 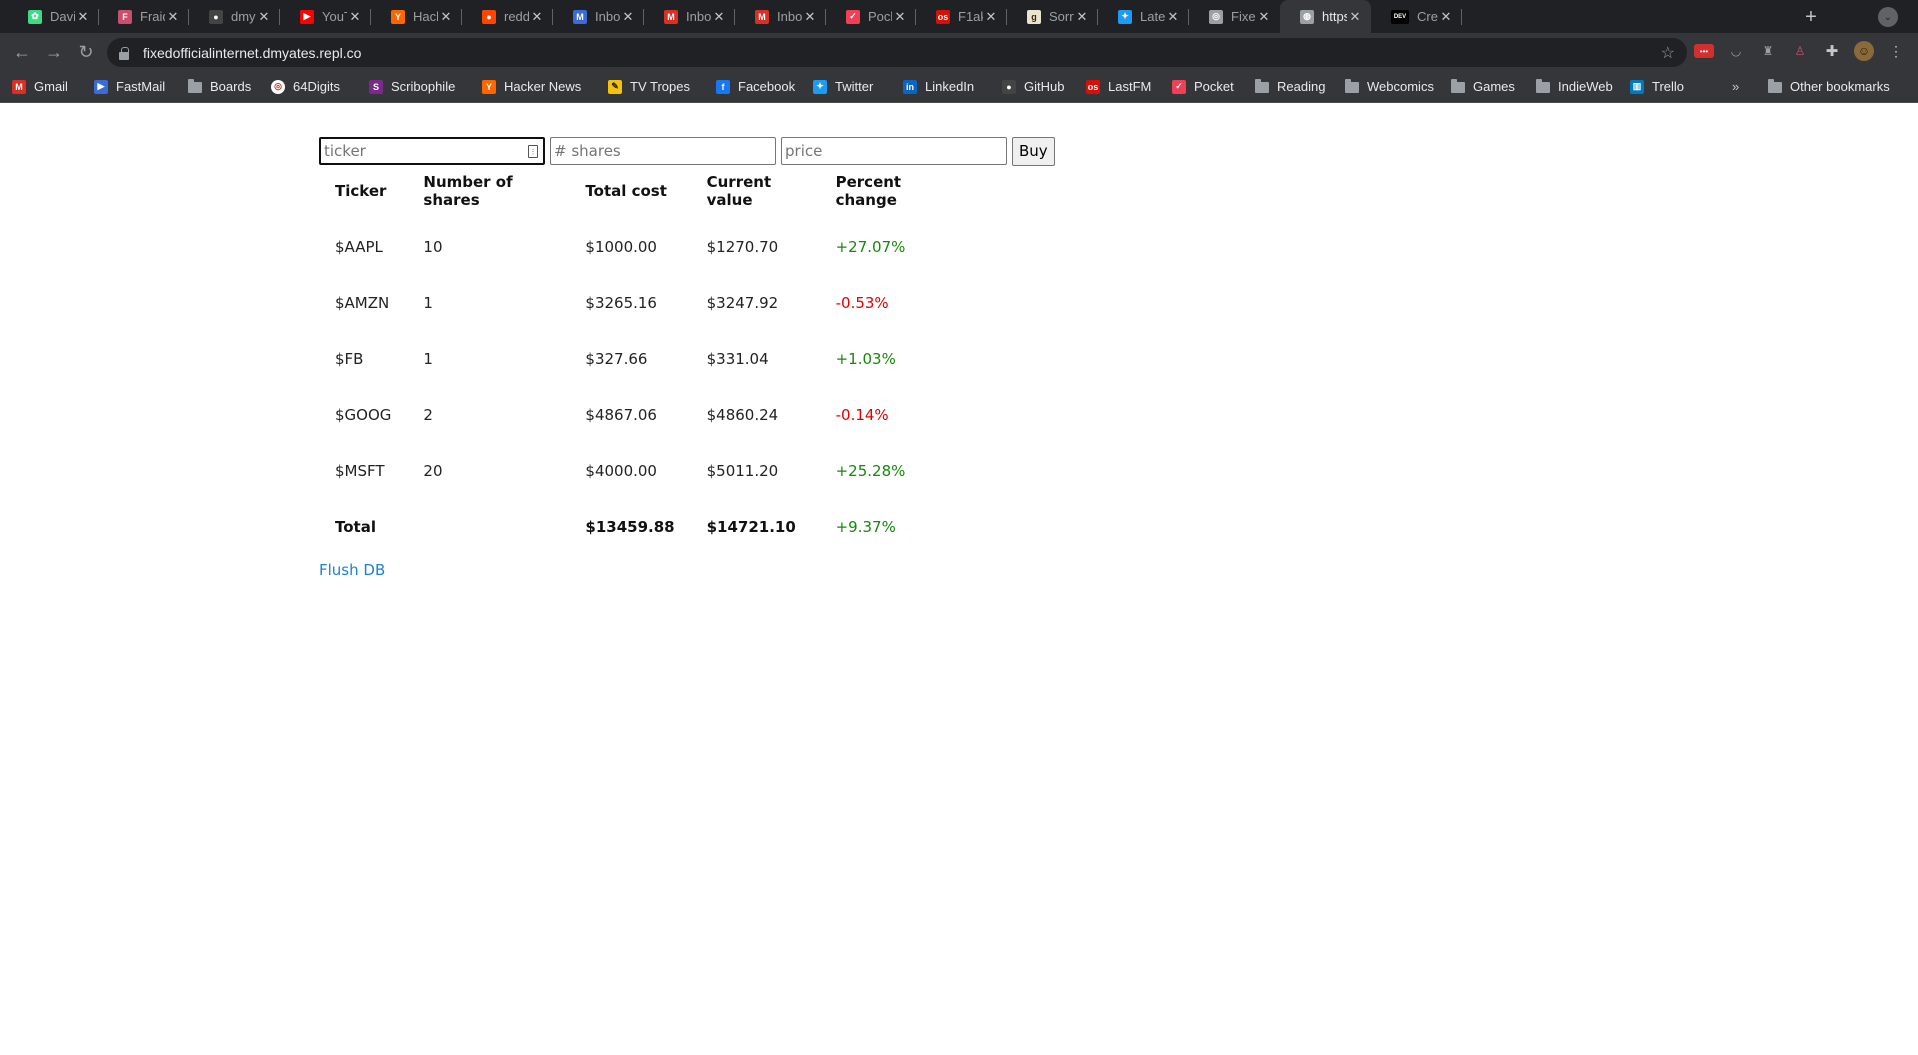 I want to click on url-text: fixedofficialinternet.dmyates.repl.co, so click(x=252, y=53).